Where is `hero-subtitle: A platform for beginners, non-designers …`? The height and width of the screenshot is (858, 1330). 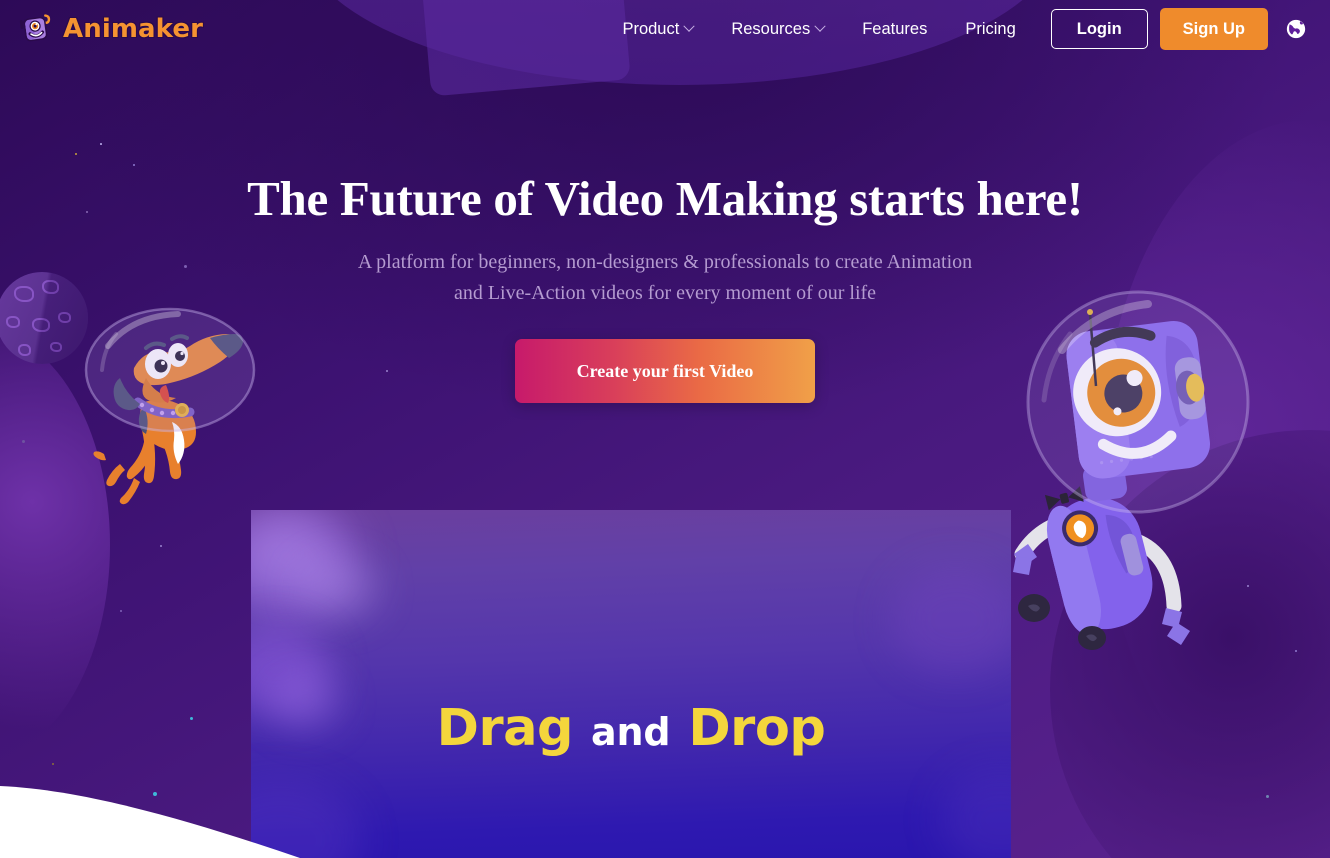 hero-subtitle: A platform for beginners, non-designers … is located at coordinates (665, 278).